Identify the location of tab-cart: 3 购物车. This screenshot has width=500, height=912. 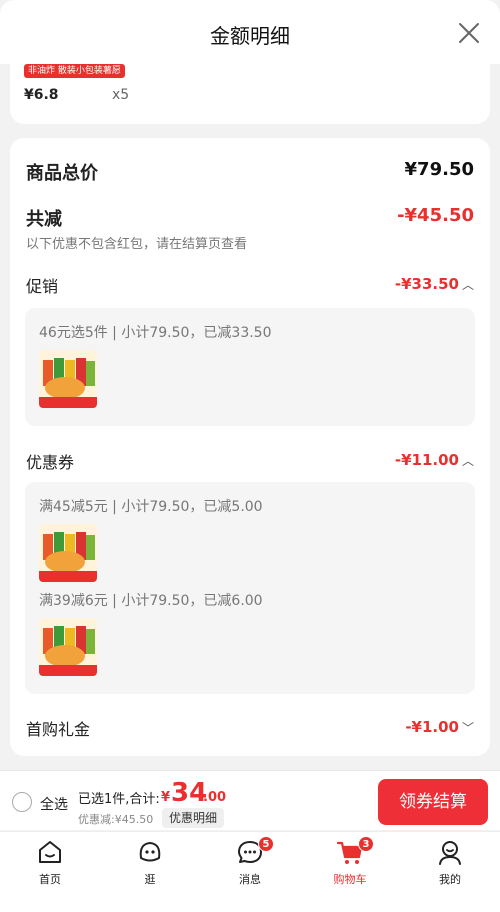
(350, 867).